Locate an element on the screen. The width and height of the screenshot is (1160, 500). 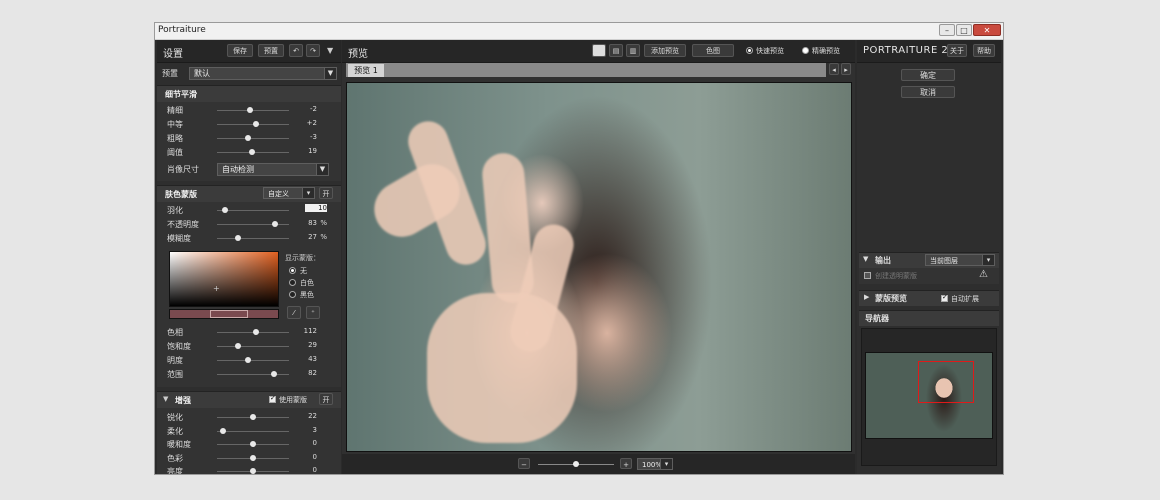
brand-header: PORTRAITURE 2 关于 帮助 is located at coordinates (929, 51).